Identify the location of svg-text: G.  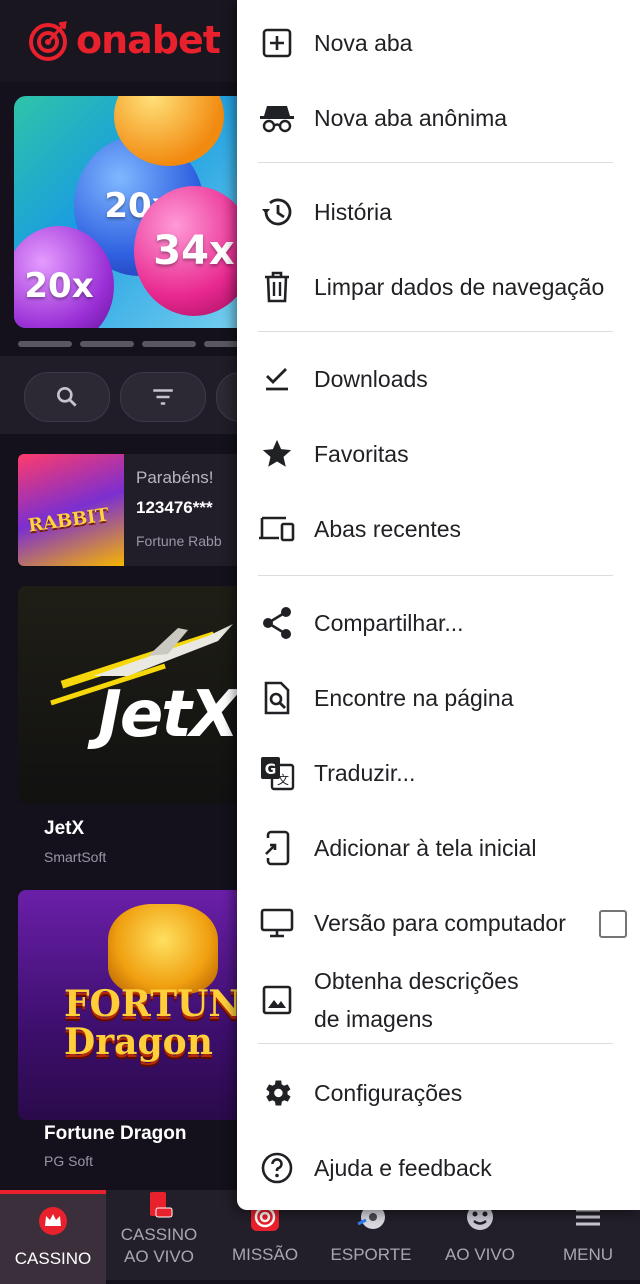
(271, 770).